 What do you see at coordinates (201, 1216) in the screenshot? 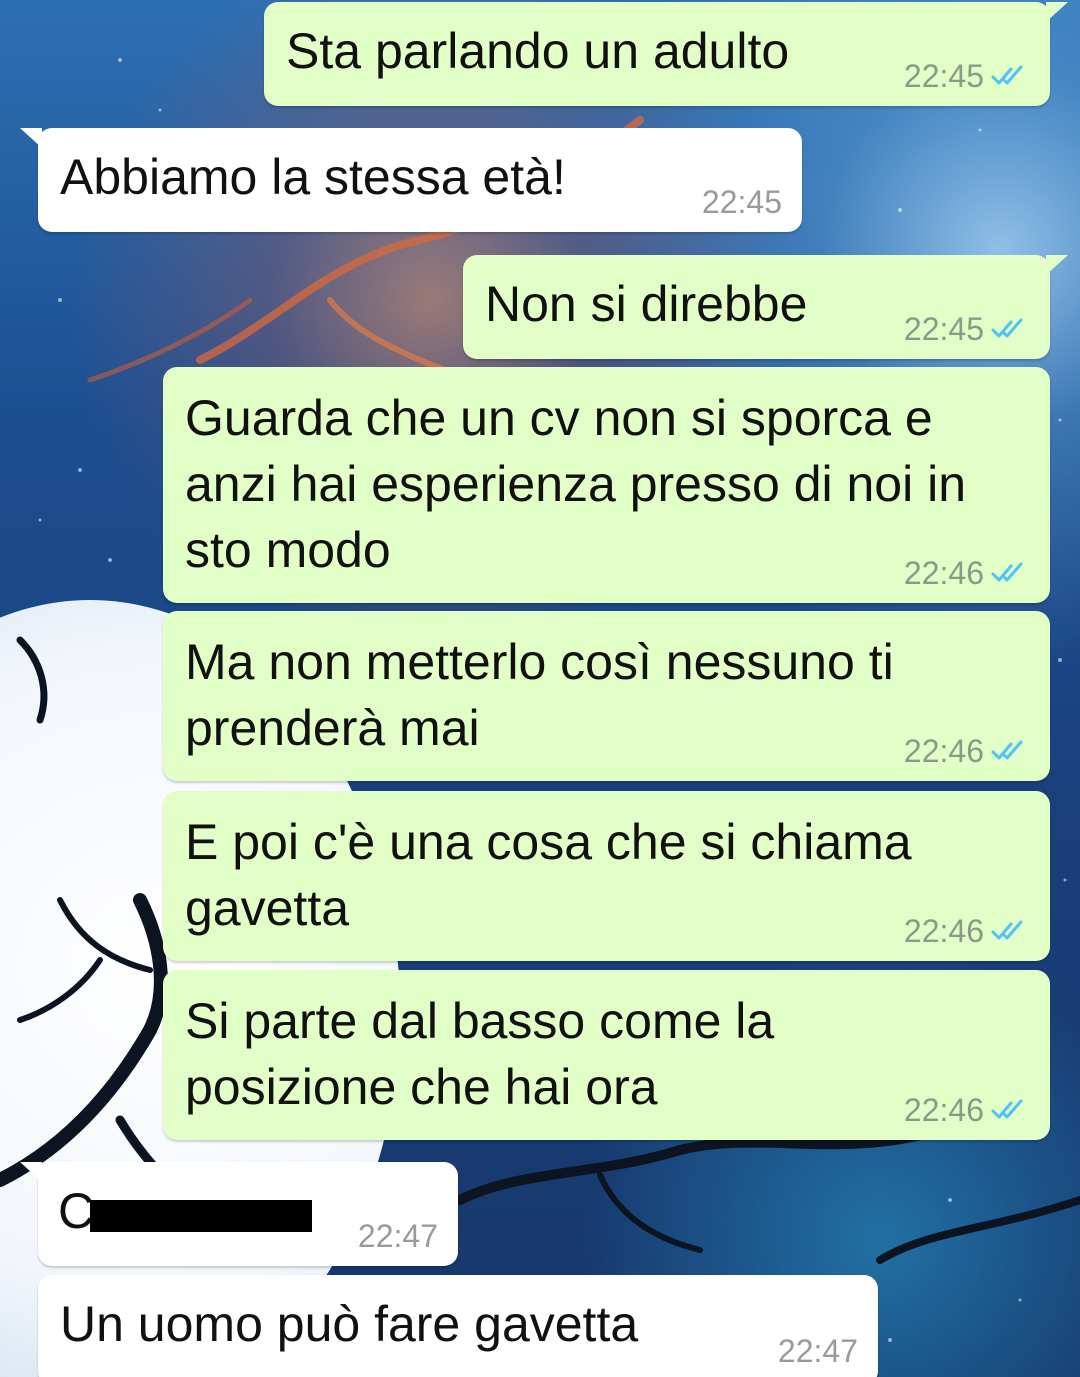
I see `redaction-bar` at bounding box center [201, 1216].